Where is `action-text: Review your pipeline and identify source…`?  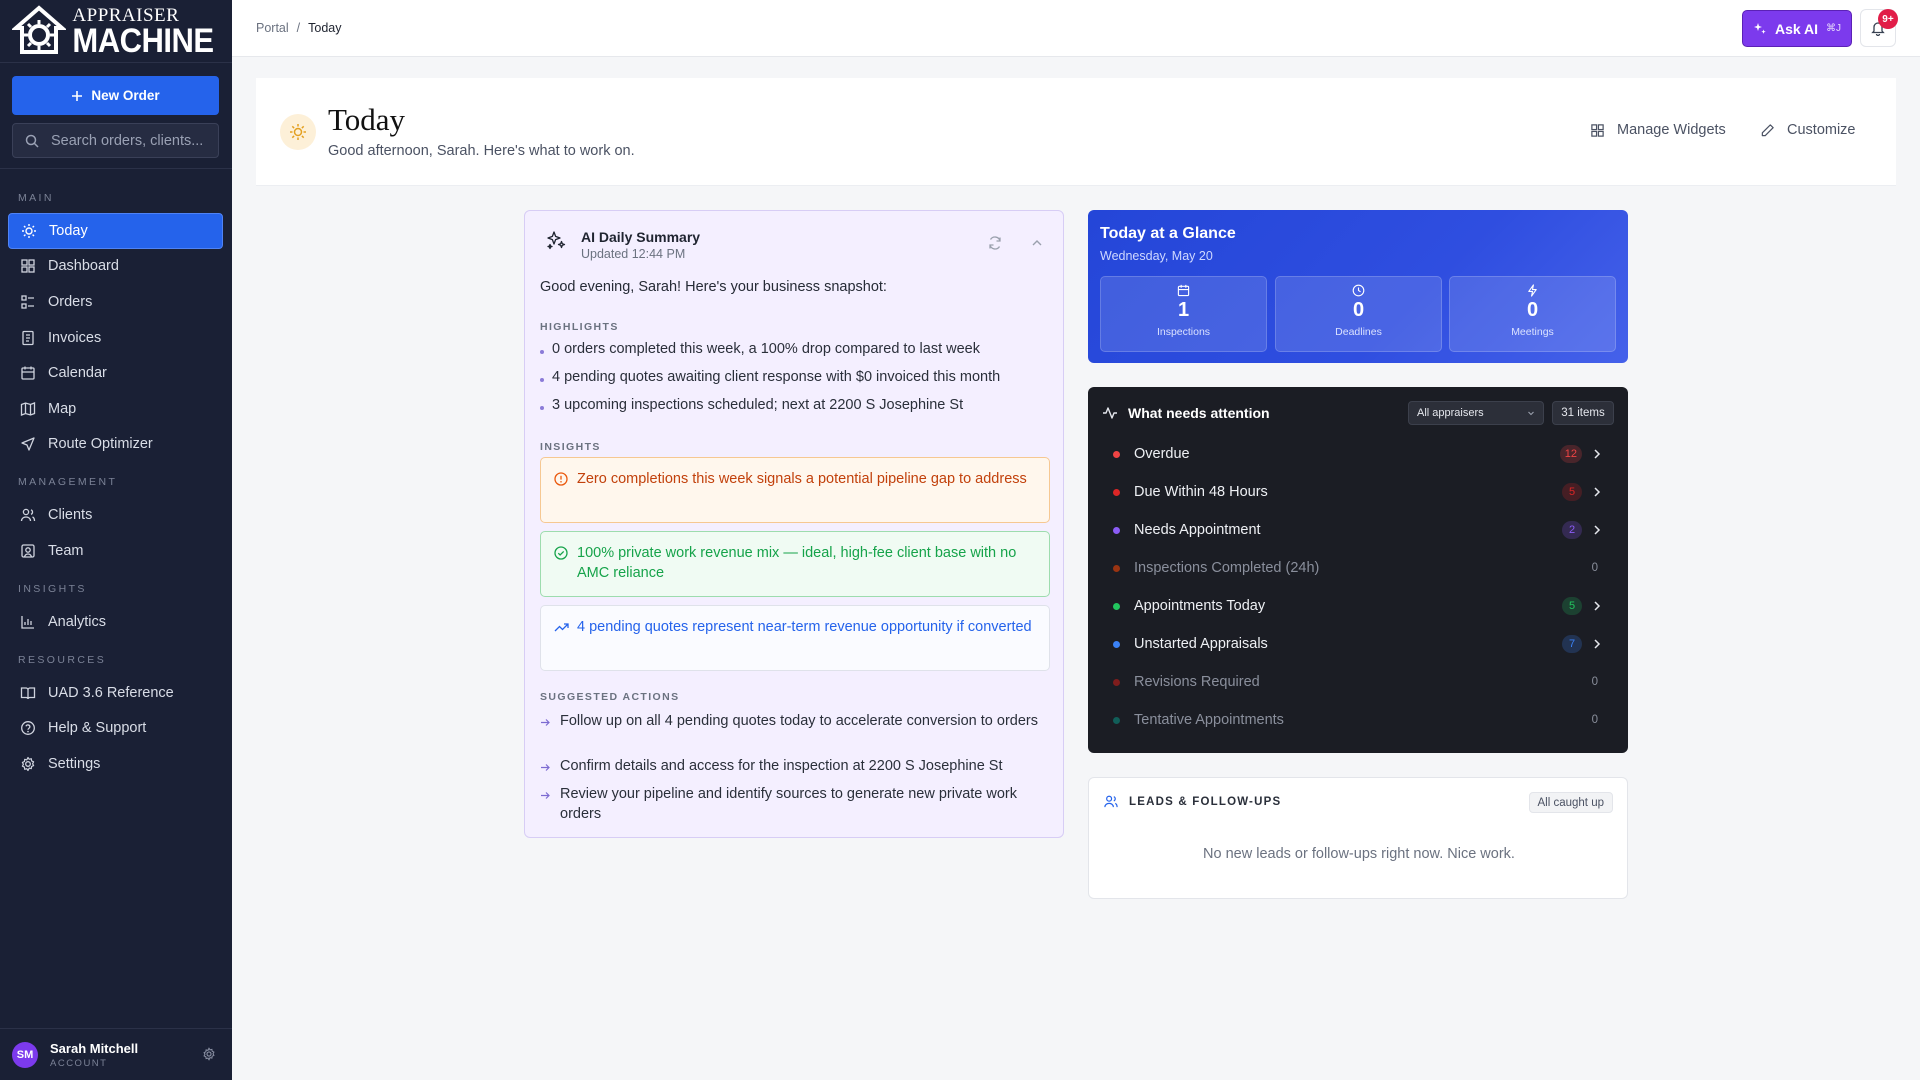
action-text: Review your pipeline and identify source… is located at coordinates (788, 804).